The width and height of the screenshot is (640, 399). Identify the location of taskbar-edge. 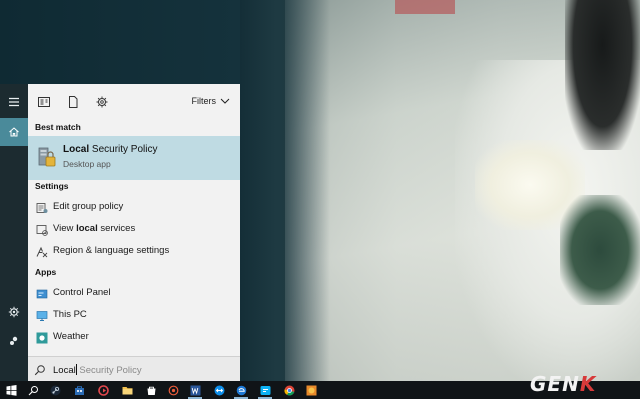
(241, 390).